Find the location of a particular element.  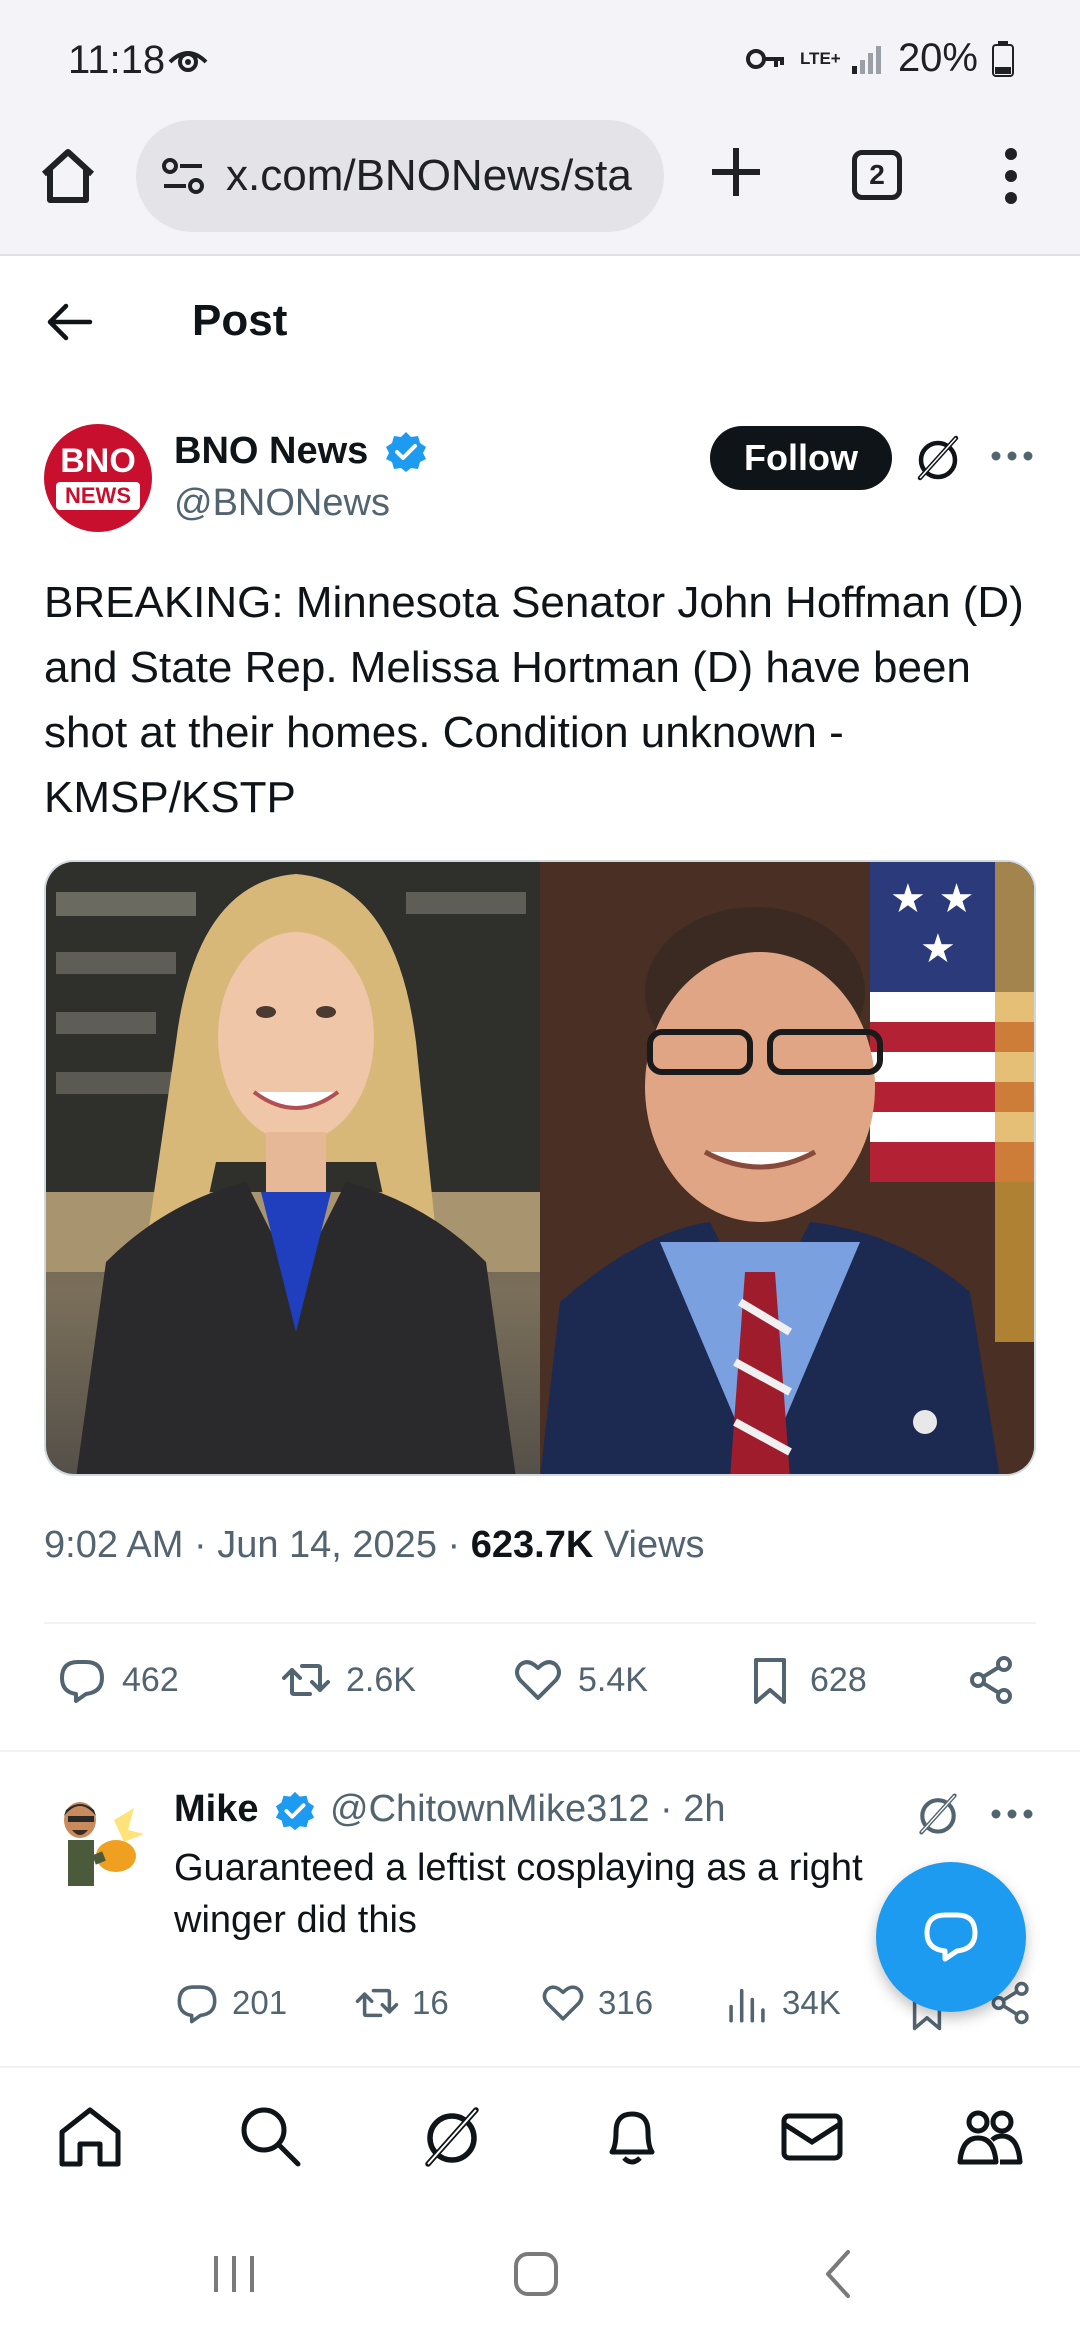

like-button: 5.4K is located at coordinates (580, 1680).